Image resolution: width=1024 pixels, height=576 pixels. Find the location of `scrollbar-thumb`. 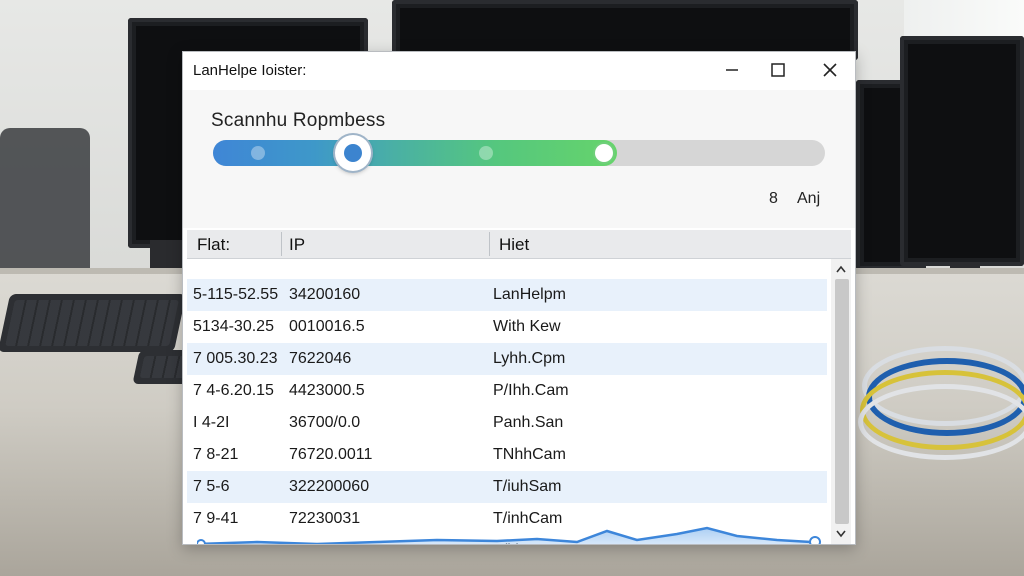

scrollbar-thumb is located at coordinates (842, 401).